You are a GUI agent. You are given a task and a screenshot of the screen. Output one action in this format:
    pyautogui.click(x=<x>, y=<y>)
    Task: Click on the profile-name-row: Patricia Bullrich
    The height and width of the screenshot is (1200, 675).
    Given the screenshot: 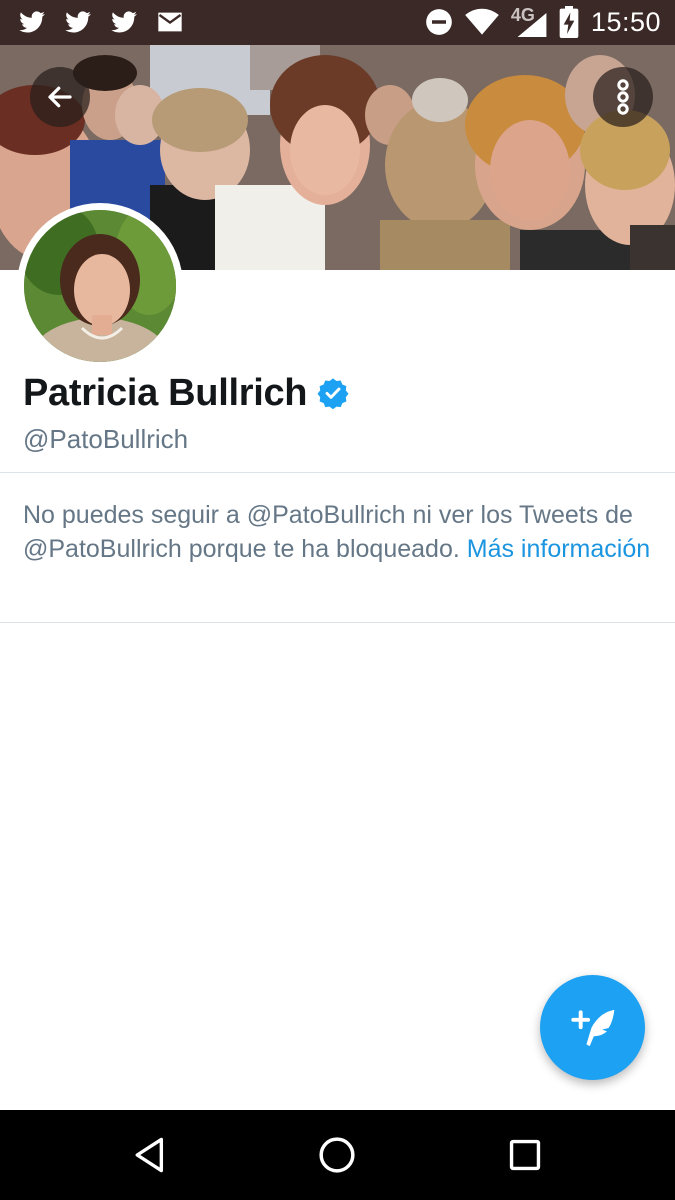 What is the action you would take?
    pyautogui.click(x=186, y=393)
    